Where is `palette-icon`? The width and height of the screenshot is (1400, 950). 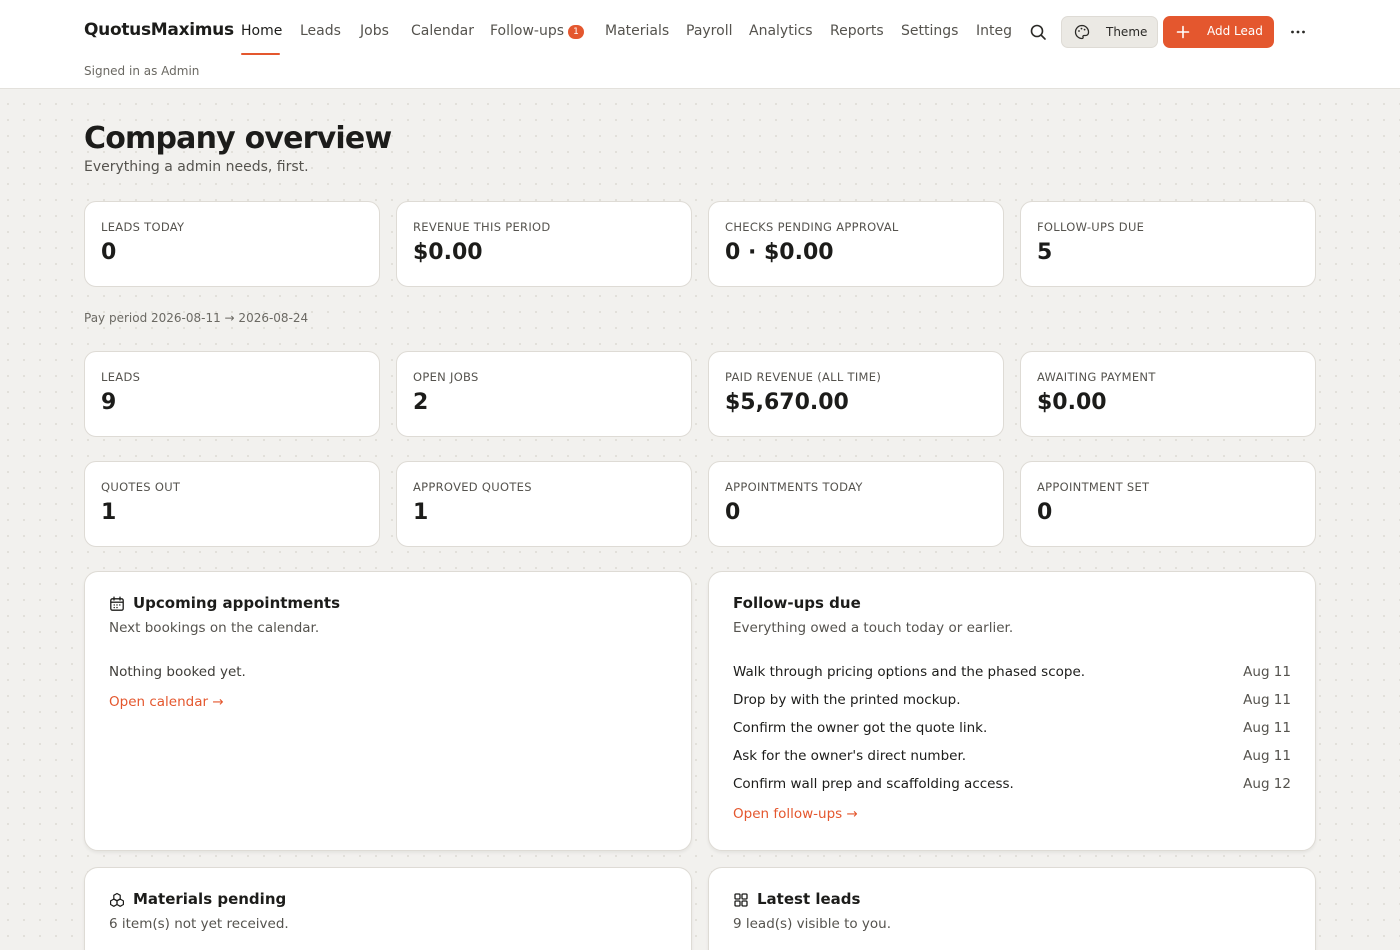
palette-icon is located at coordinates (1082, 32).